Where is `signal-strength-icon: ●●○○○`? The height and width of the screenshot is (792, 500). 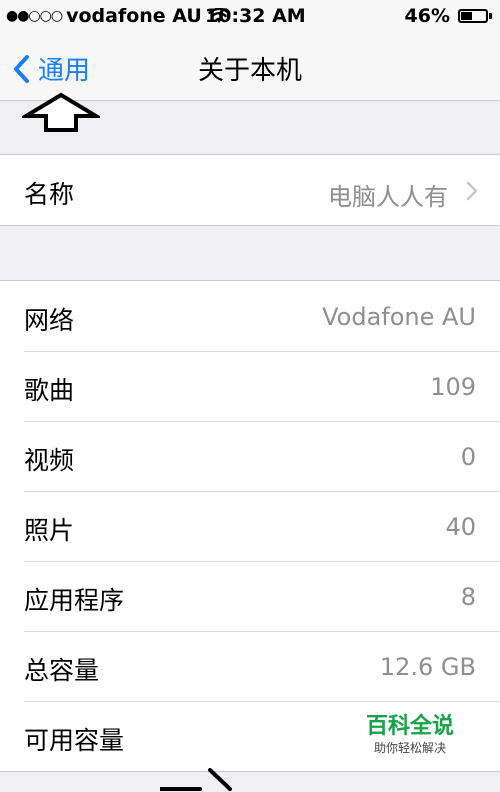 signal-strength-icon: ●●○○○ is located at coordinates (34, 16).